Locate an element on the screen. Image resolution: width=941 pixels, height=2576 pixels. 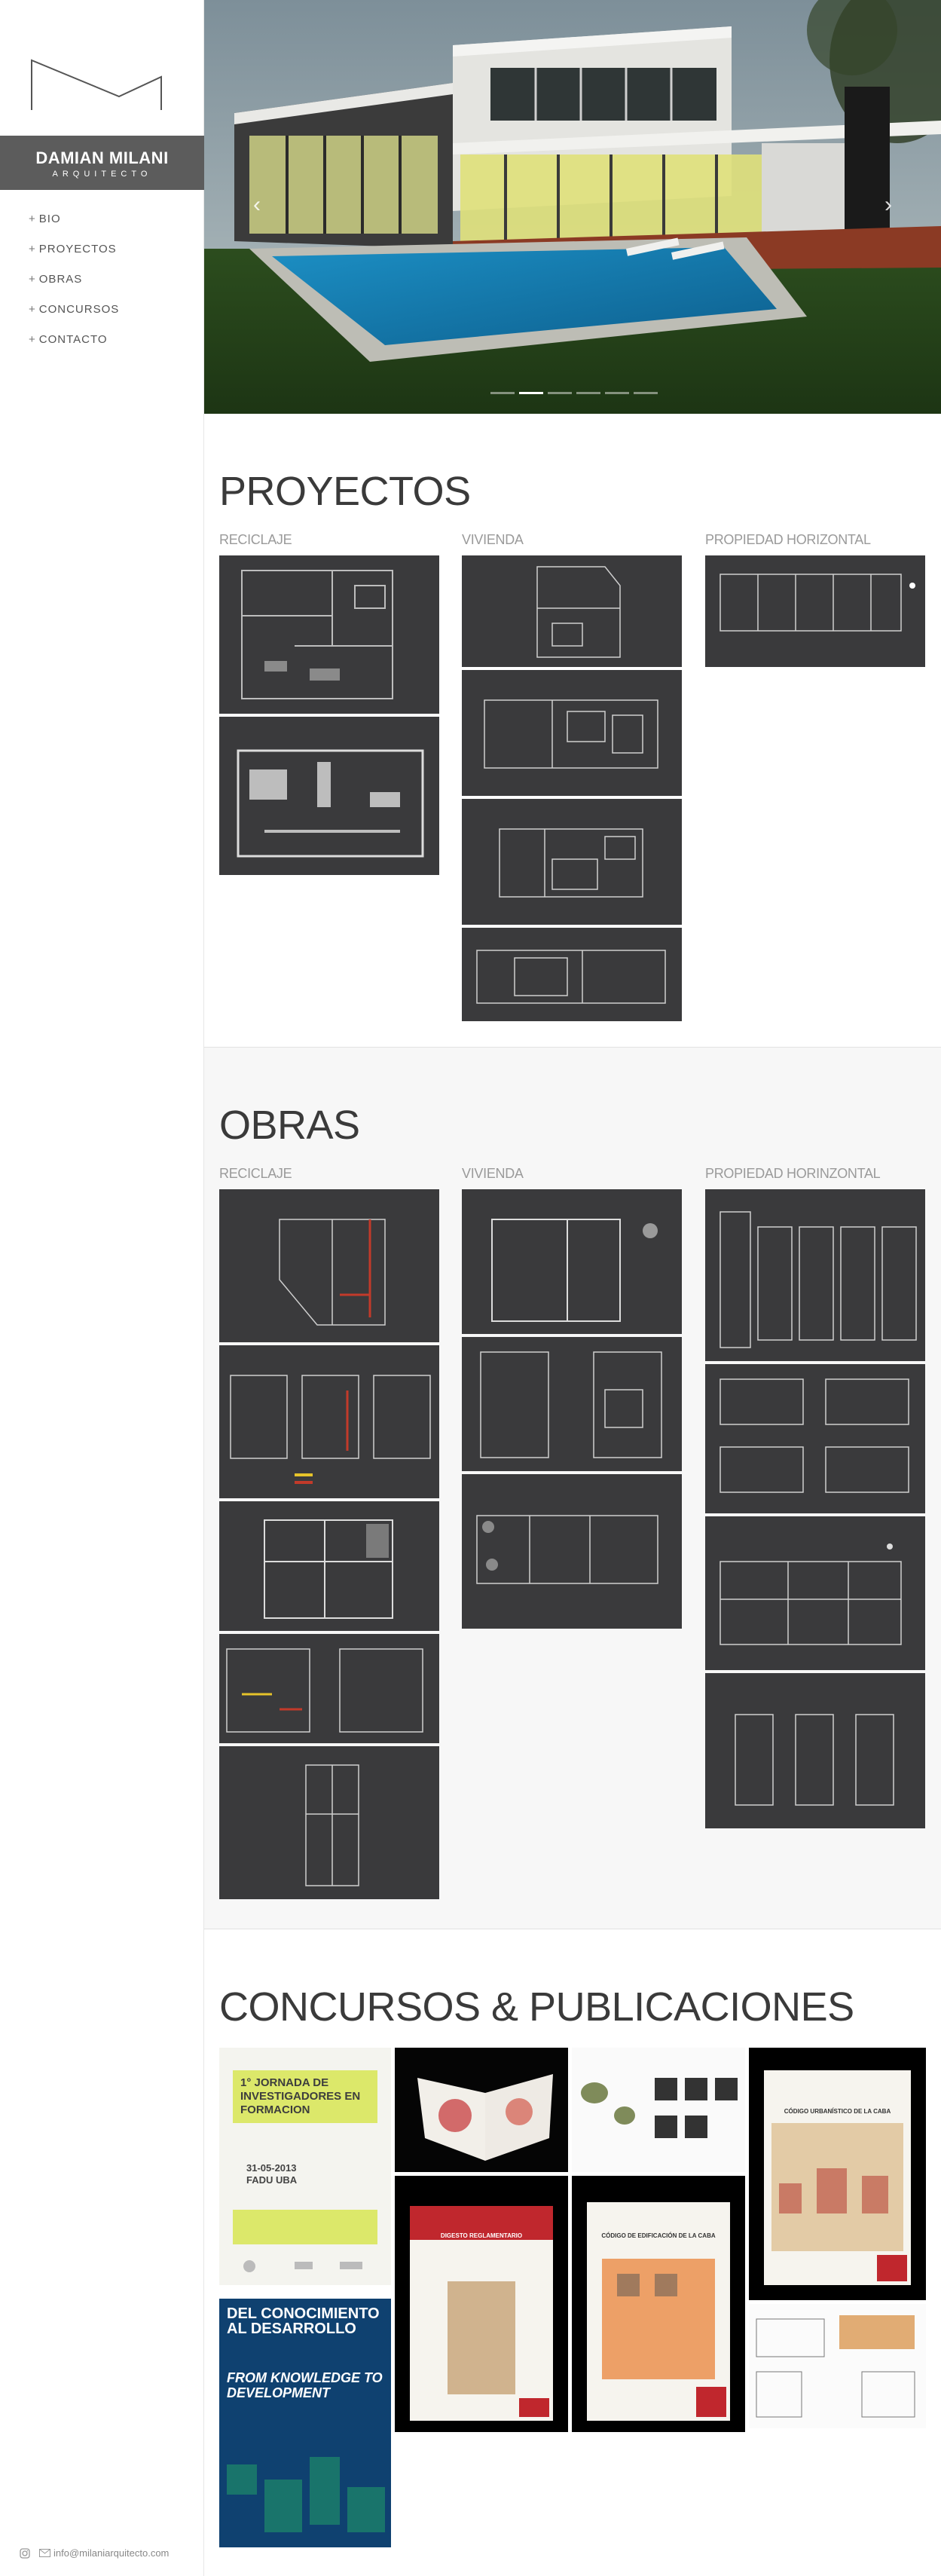
book-codigo-urbanistico: CÓDIGO URBANÍSTICO DE LA CABA is located at coordinates (837, 2174).